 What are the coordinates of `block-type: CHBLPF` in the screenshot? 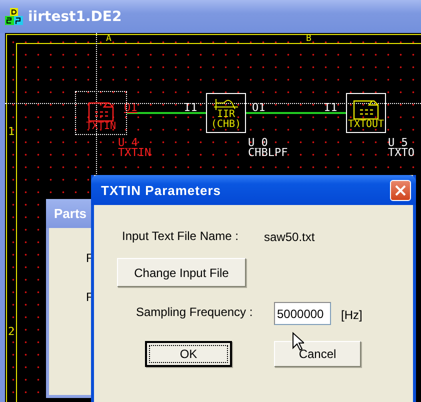 It's located at (268, 153).